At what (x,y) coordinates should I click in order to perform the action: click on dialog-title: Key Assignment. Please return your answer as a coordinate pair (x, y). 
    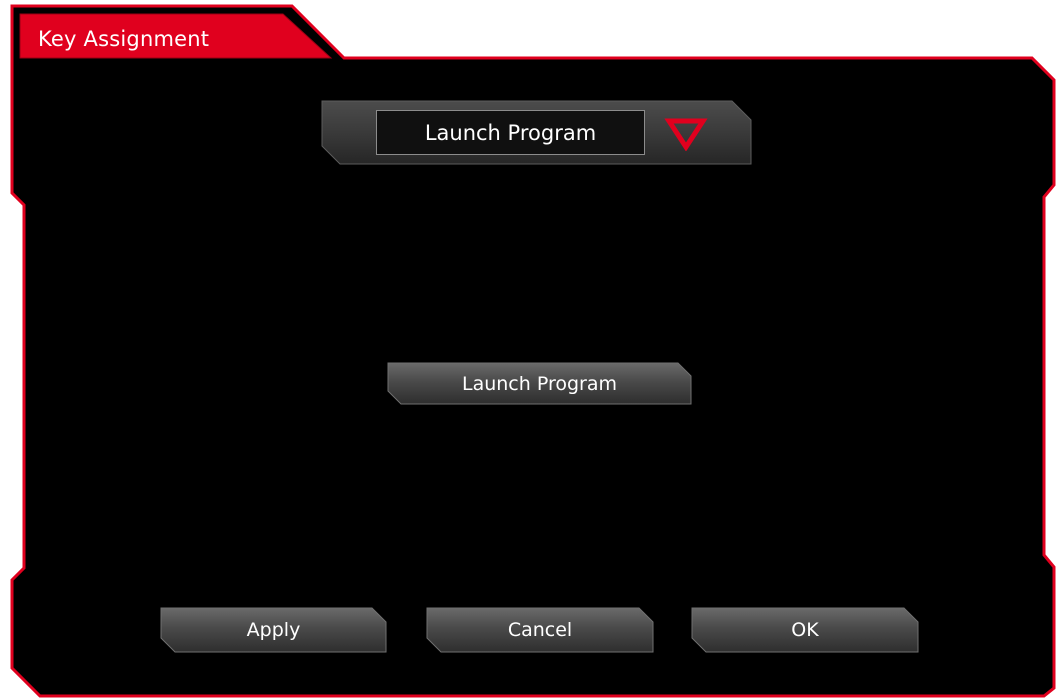
    Looking at the image, I should click on (124, 39).